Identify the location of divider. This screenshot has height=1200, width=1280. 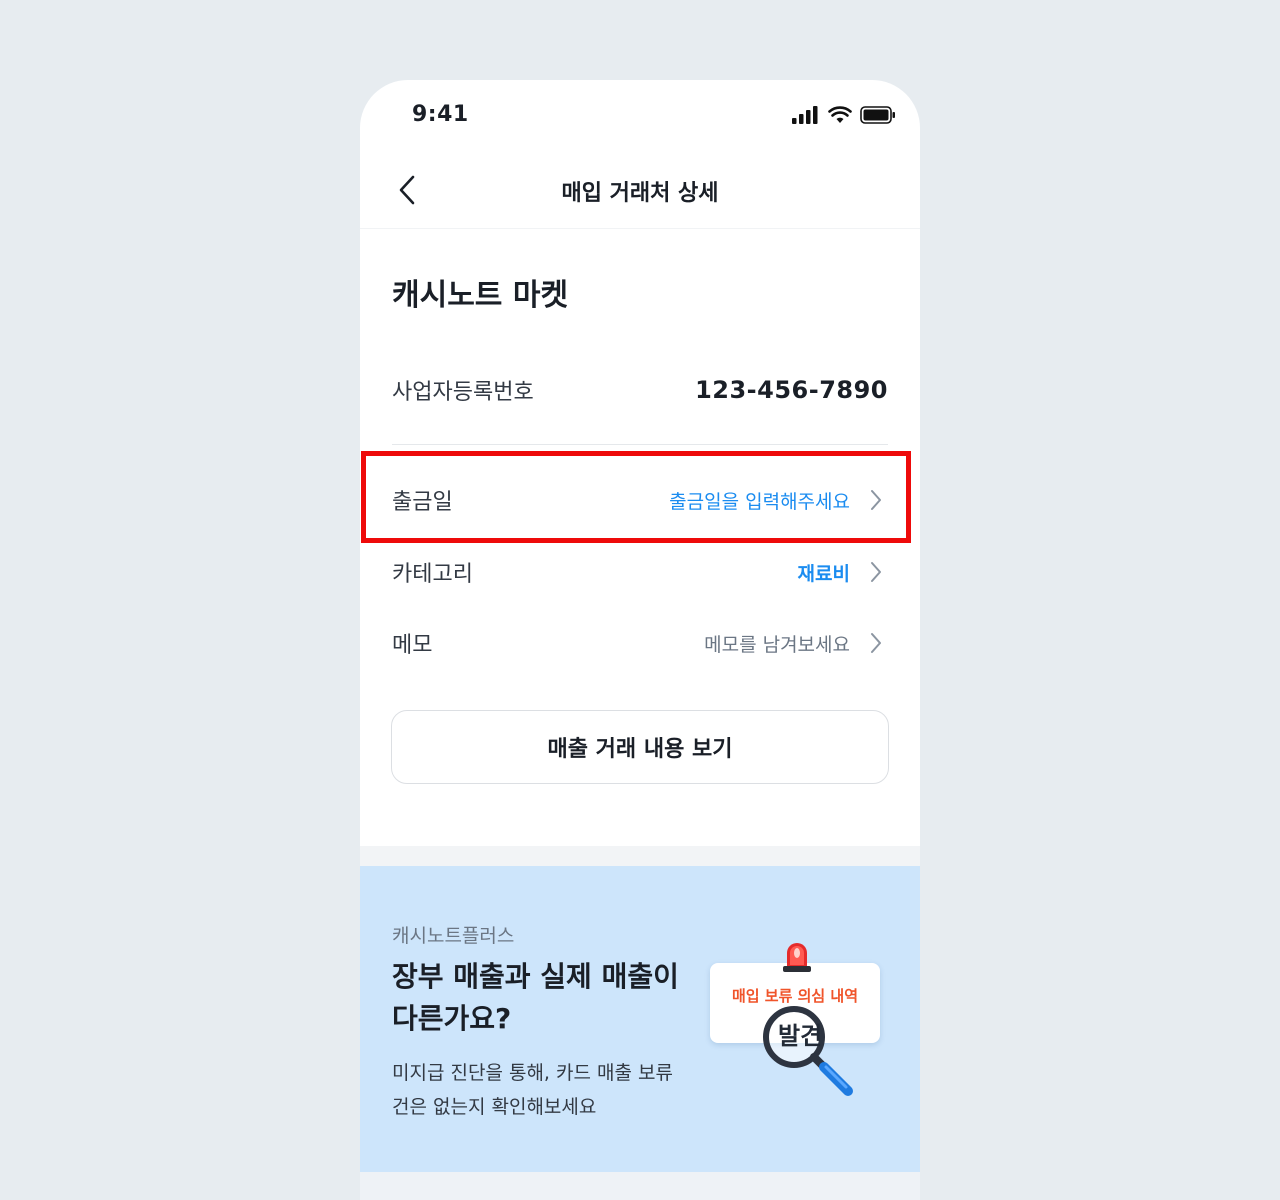
(640, 444).